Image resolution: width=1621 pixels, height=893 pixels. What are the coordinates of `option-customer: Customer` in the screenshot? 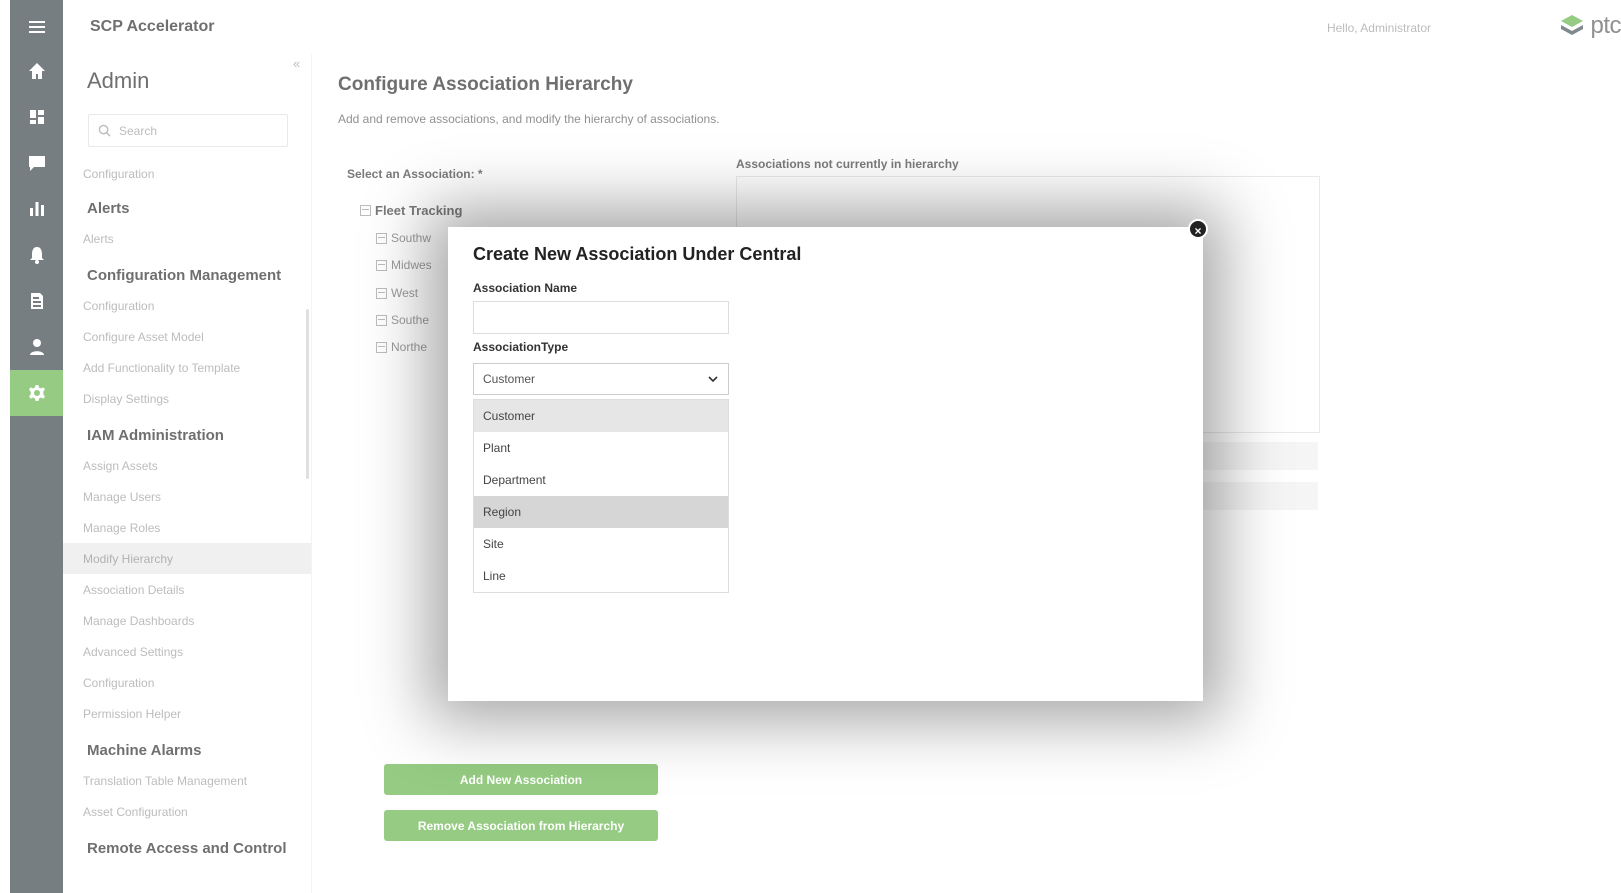 It's located at (601, 416).